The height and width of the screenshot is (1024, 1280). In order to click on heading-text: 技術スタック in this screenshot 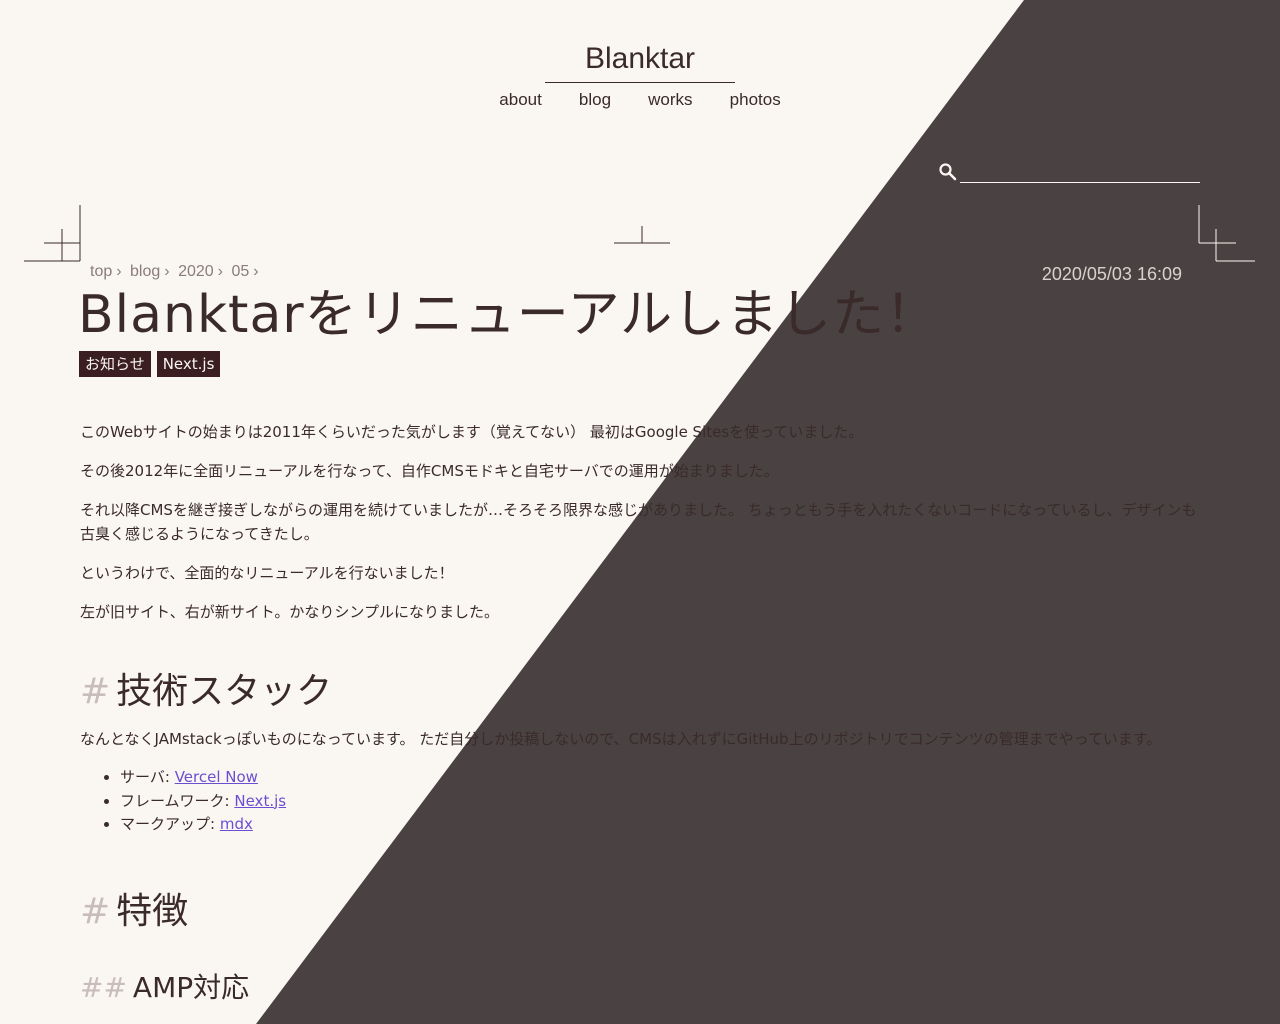, I will do `click(224, 691)`.